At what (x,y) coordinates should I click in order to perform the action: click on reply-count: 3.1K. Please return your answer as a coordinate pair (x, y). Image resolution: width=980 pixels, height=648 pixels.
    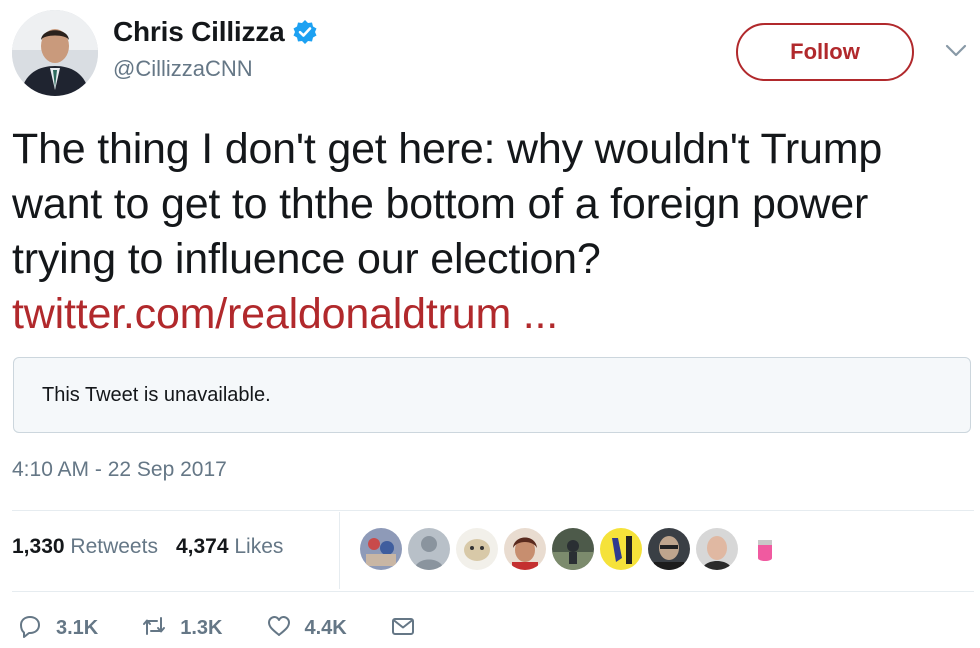
    Looking at the image, I should click on (77, 628).